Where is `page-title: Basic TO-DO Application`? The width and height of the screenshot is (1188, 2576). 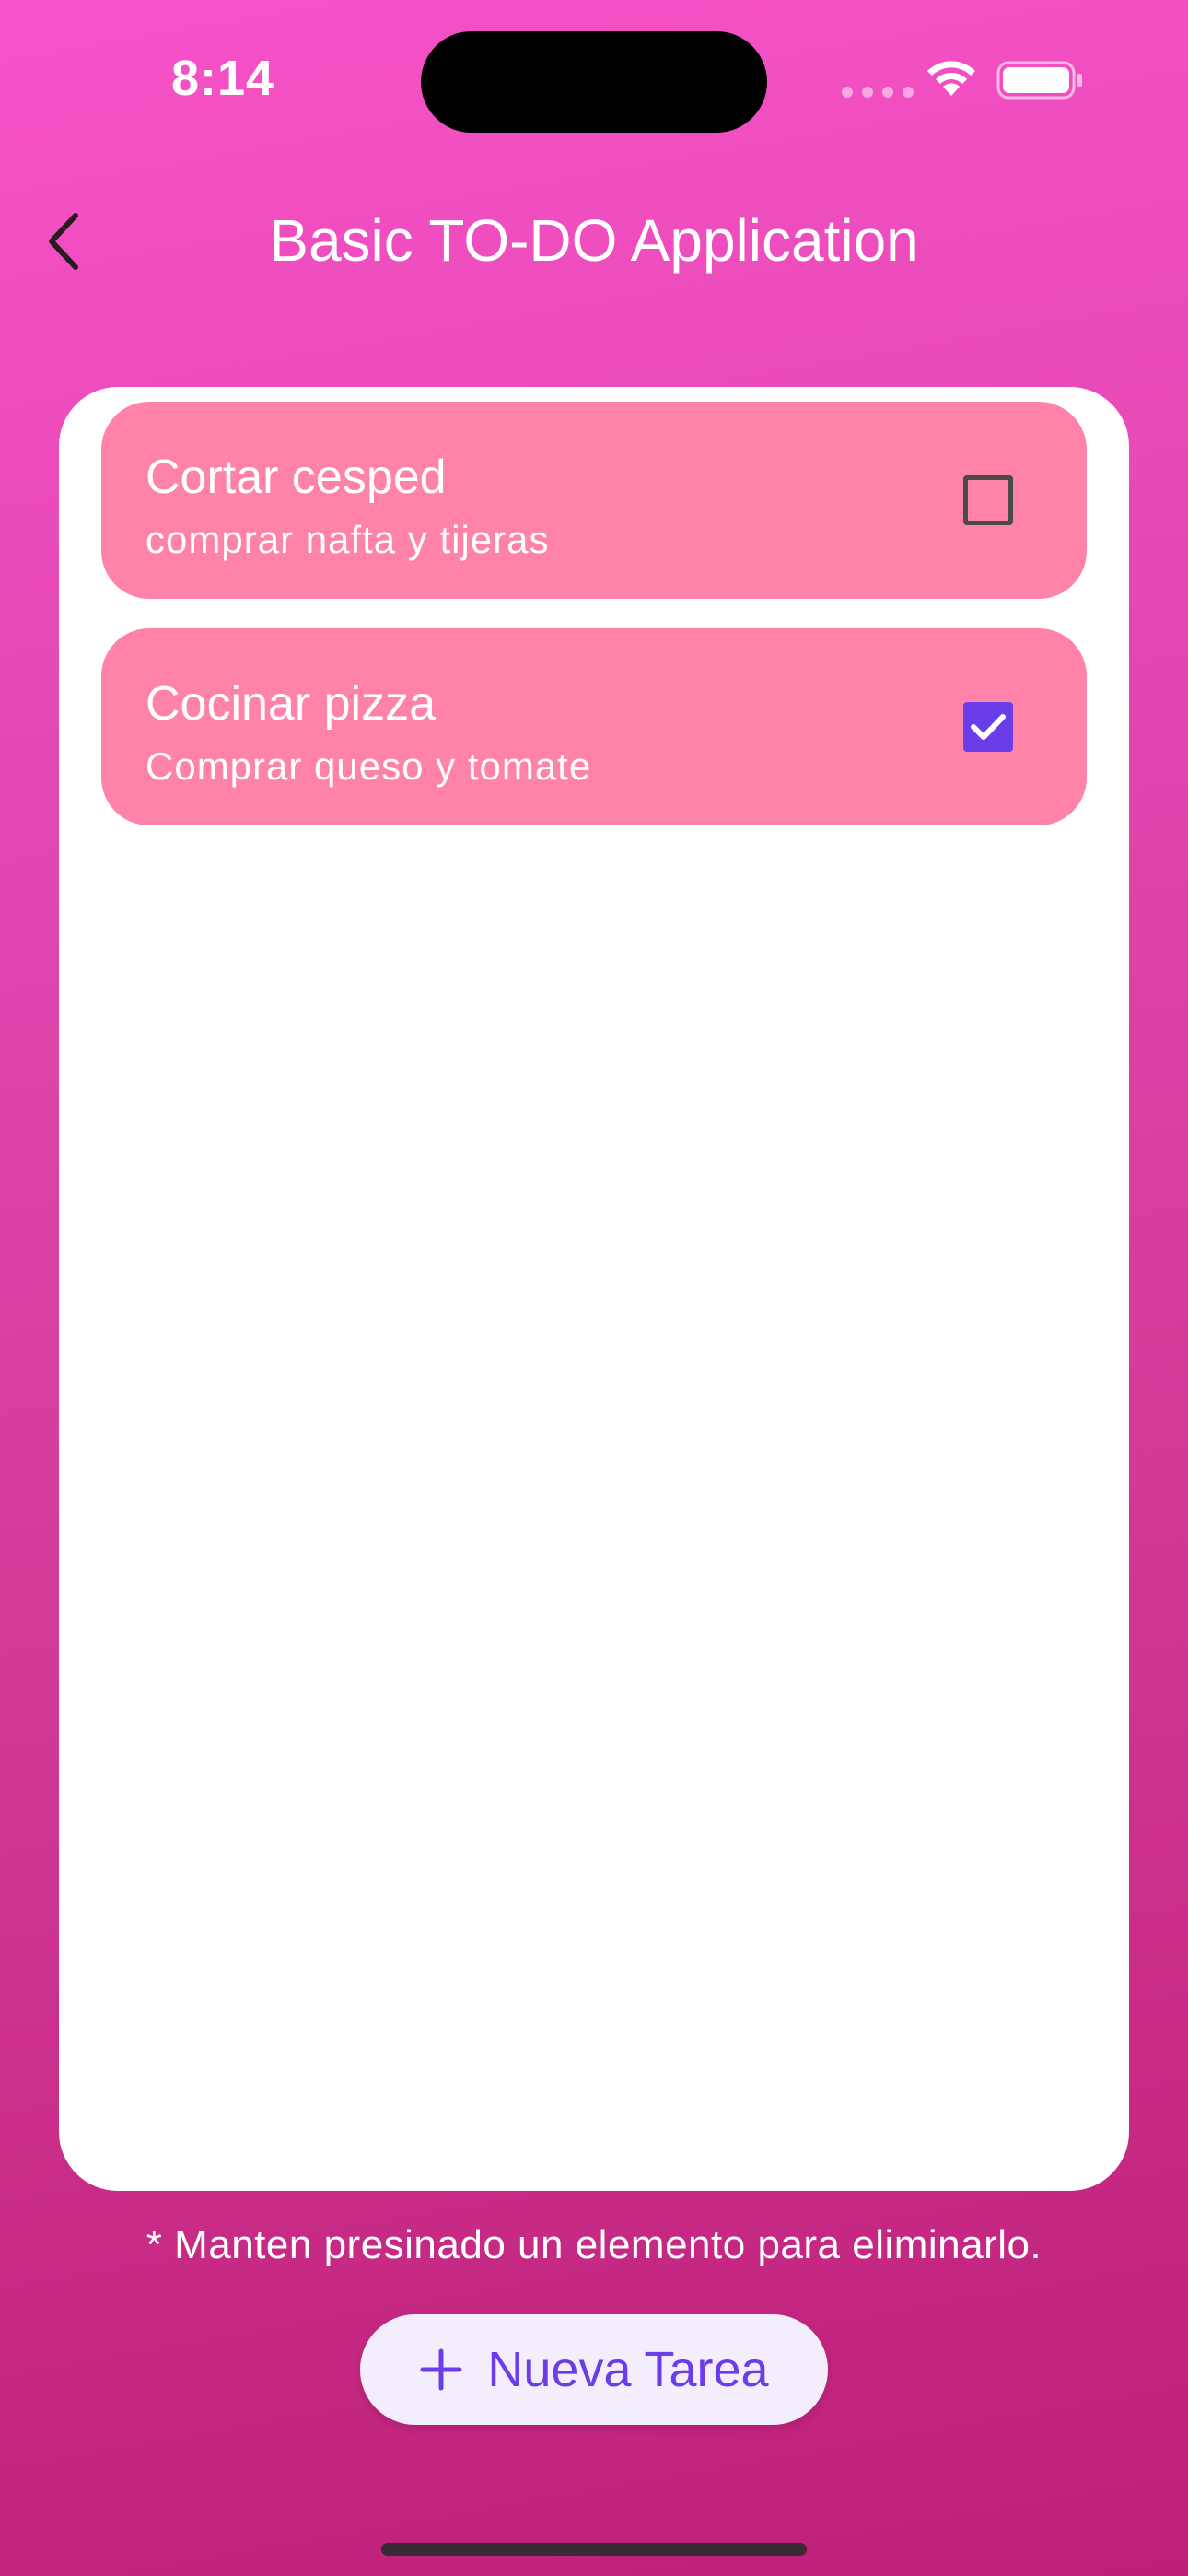 page-title: Basic TO-DO Application is located at coordinates (594, 240).